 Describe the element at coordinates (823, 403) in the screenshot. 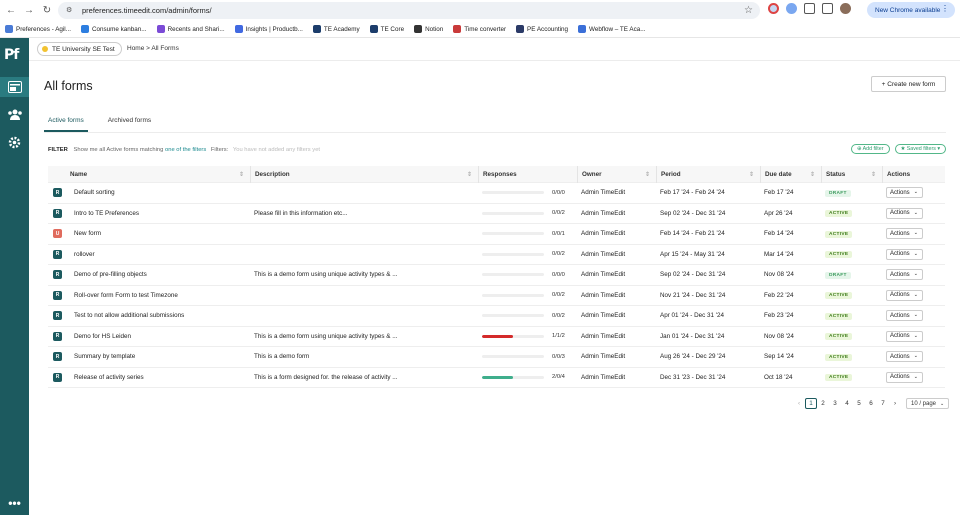

I see `page-number: 2` at that location.